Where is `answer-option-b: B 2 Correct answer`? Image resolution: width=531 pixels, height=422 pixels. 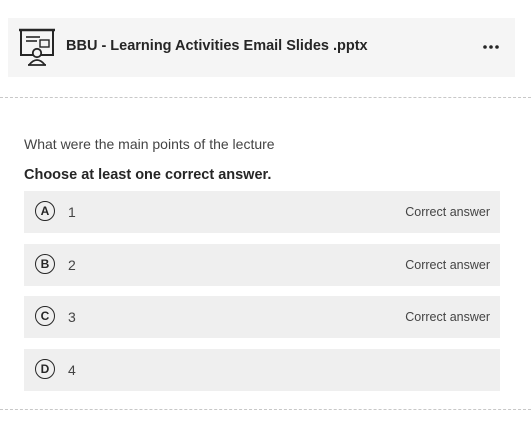
answer-option-b: B 2 Correct answer is located at coordinates (262, 264).